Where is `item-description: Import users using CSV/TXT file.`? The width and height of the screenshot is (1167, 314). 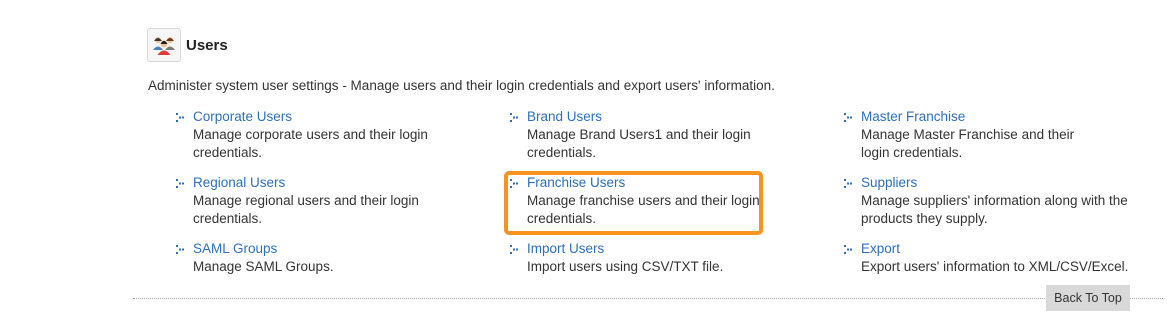 item-description: Import users using CSV/TXT file. is located at coordinates (625, 266).